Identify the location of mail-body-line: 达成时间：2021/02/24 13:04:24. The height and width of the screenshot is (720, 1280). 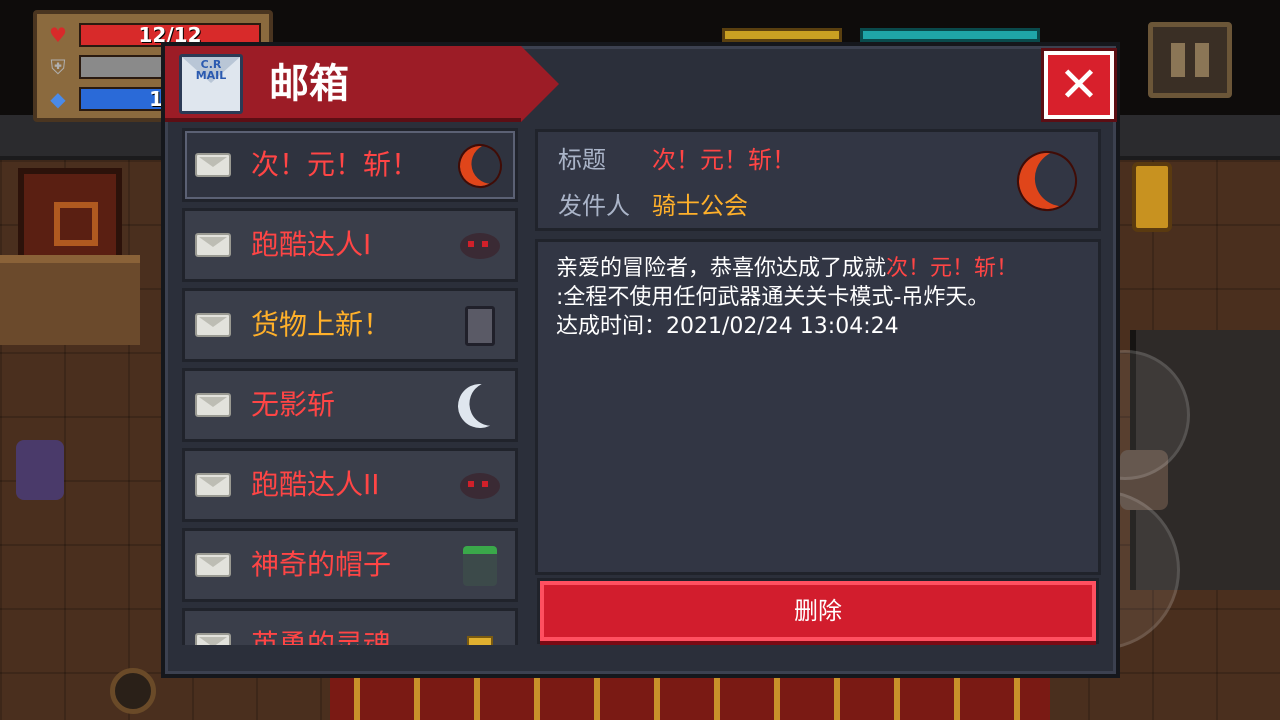
(727, 326).